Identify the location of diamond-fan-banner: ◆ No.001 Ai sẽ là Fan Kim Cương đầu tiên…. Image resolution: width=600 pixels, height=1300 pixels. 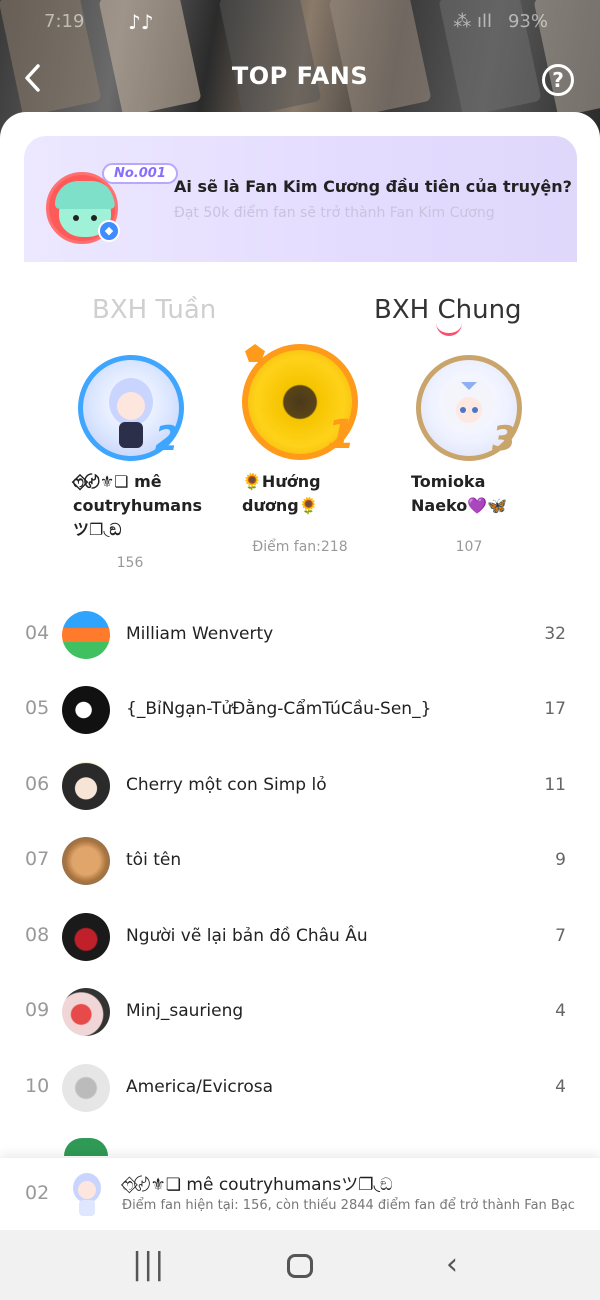
(300, 199).